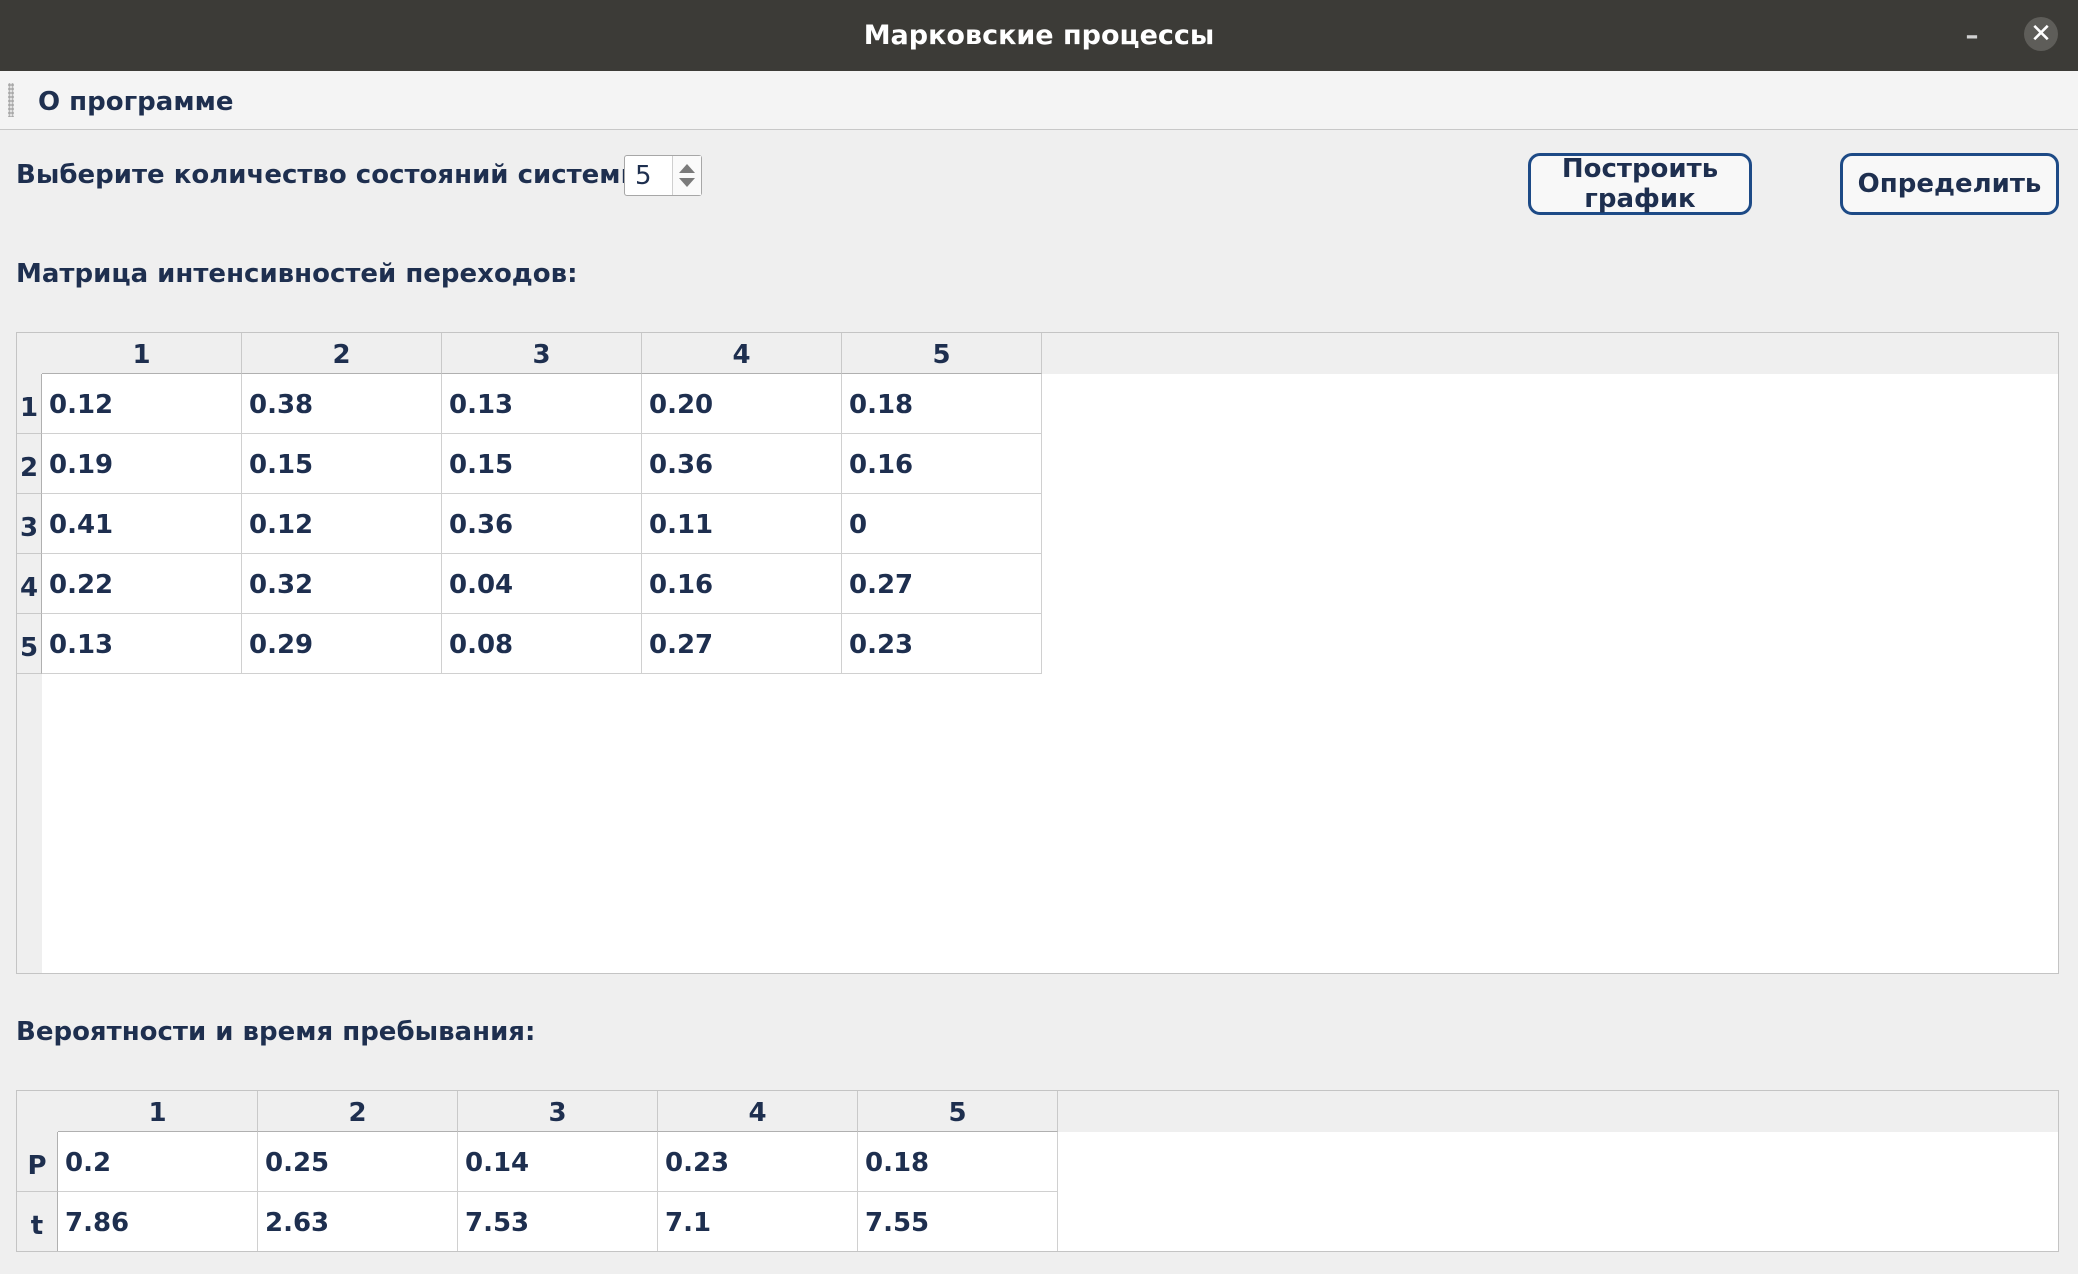 The width and height of the screenshot is (2078, 1274). What do you see at coordinates (342, 404) in the screenshot?
I see `table-cell: 0.38` at bounding box center [342, 404].